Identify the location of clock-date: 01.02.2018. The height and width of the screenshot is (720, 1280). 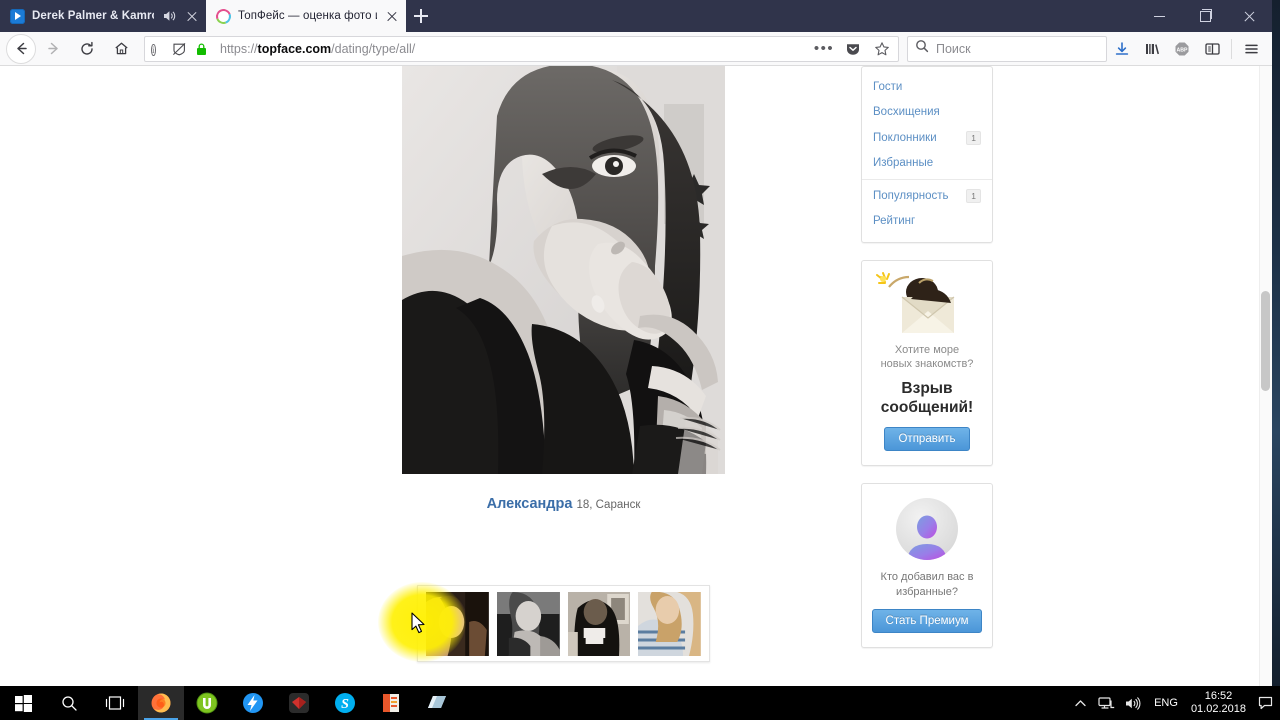
(1218, 709).